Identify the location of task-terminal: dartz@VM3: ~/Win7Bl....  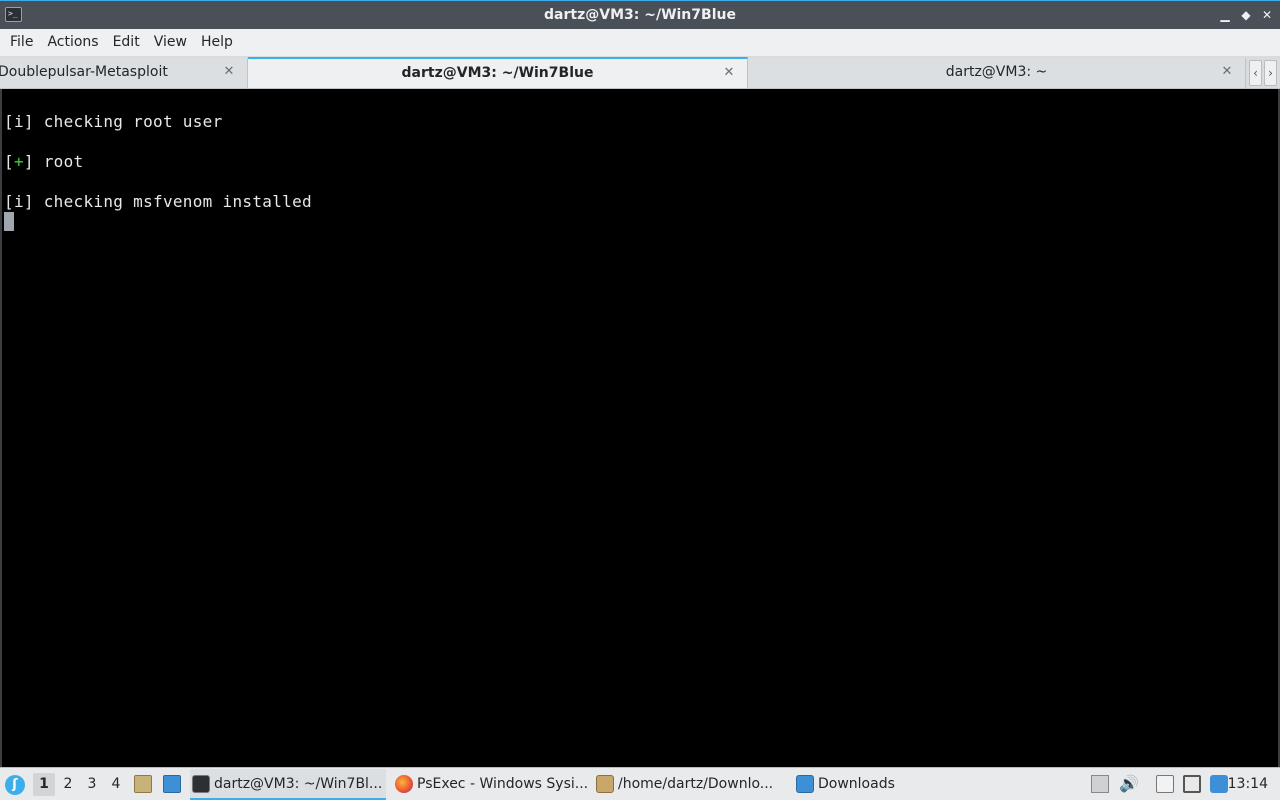
(288, 784).